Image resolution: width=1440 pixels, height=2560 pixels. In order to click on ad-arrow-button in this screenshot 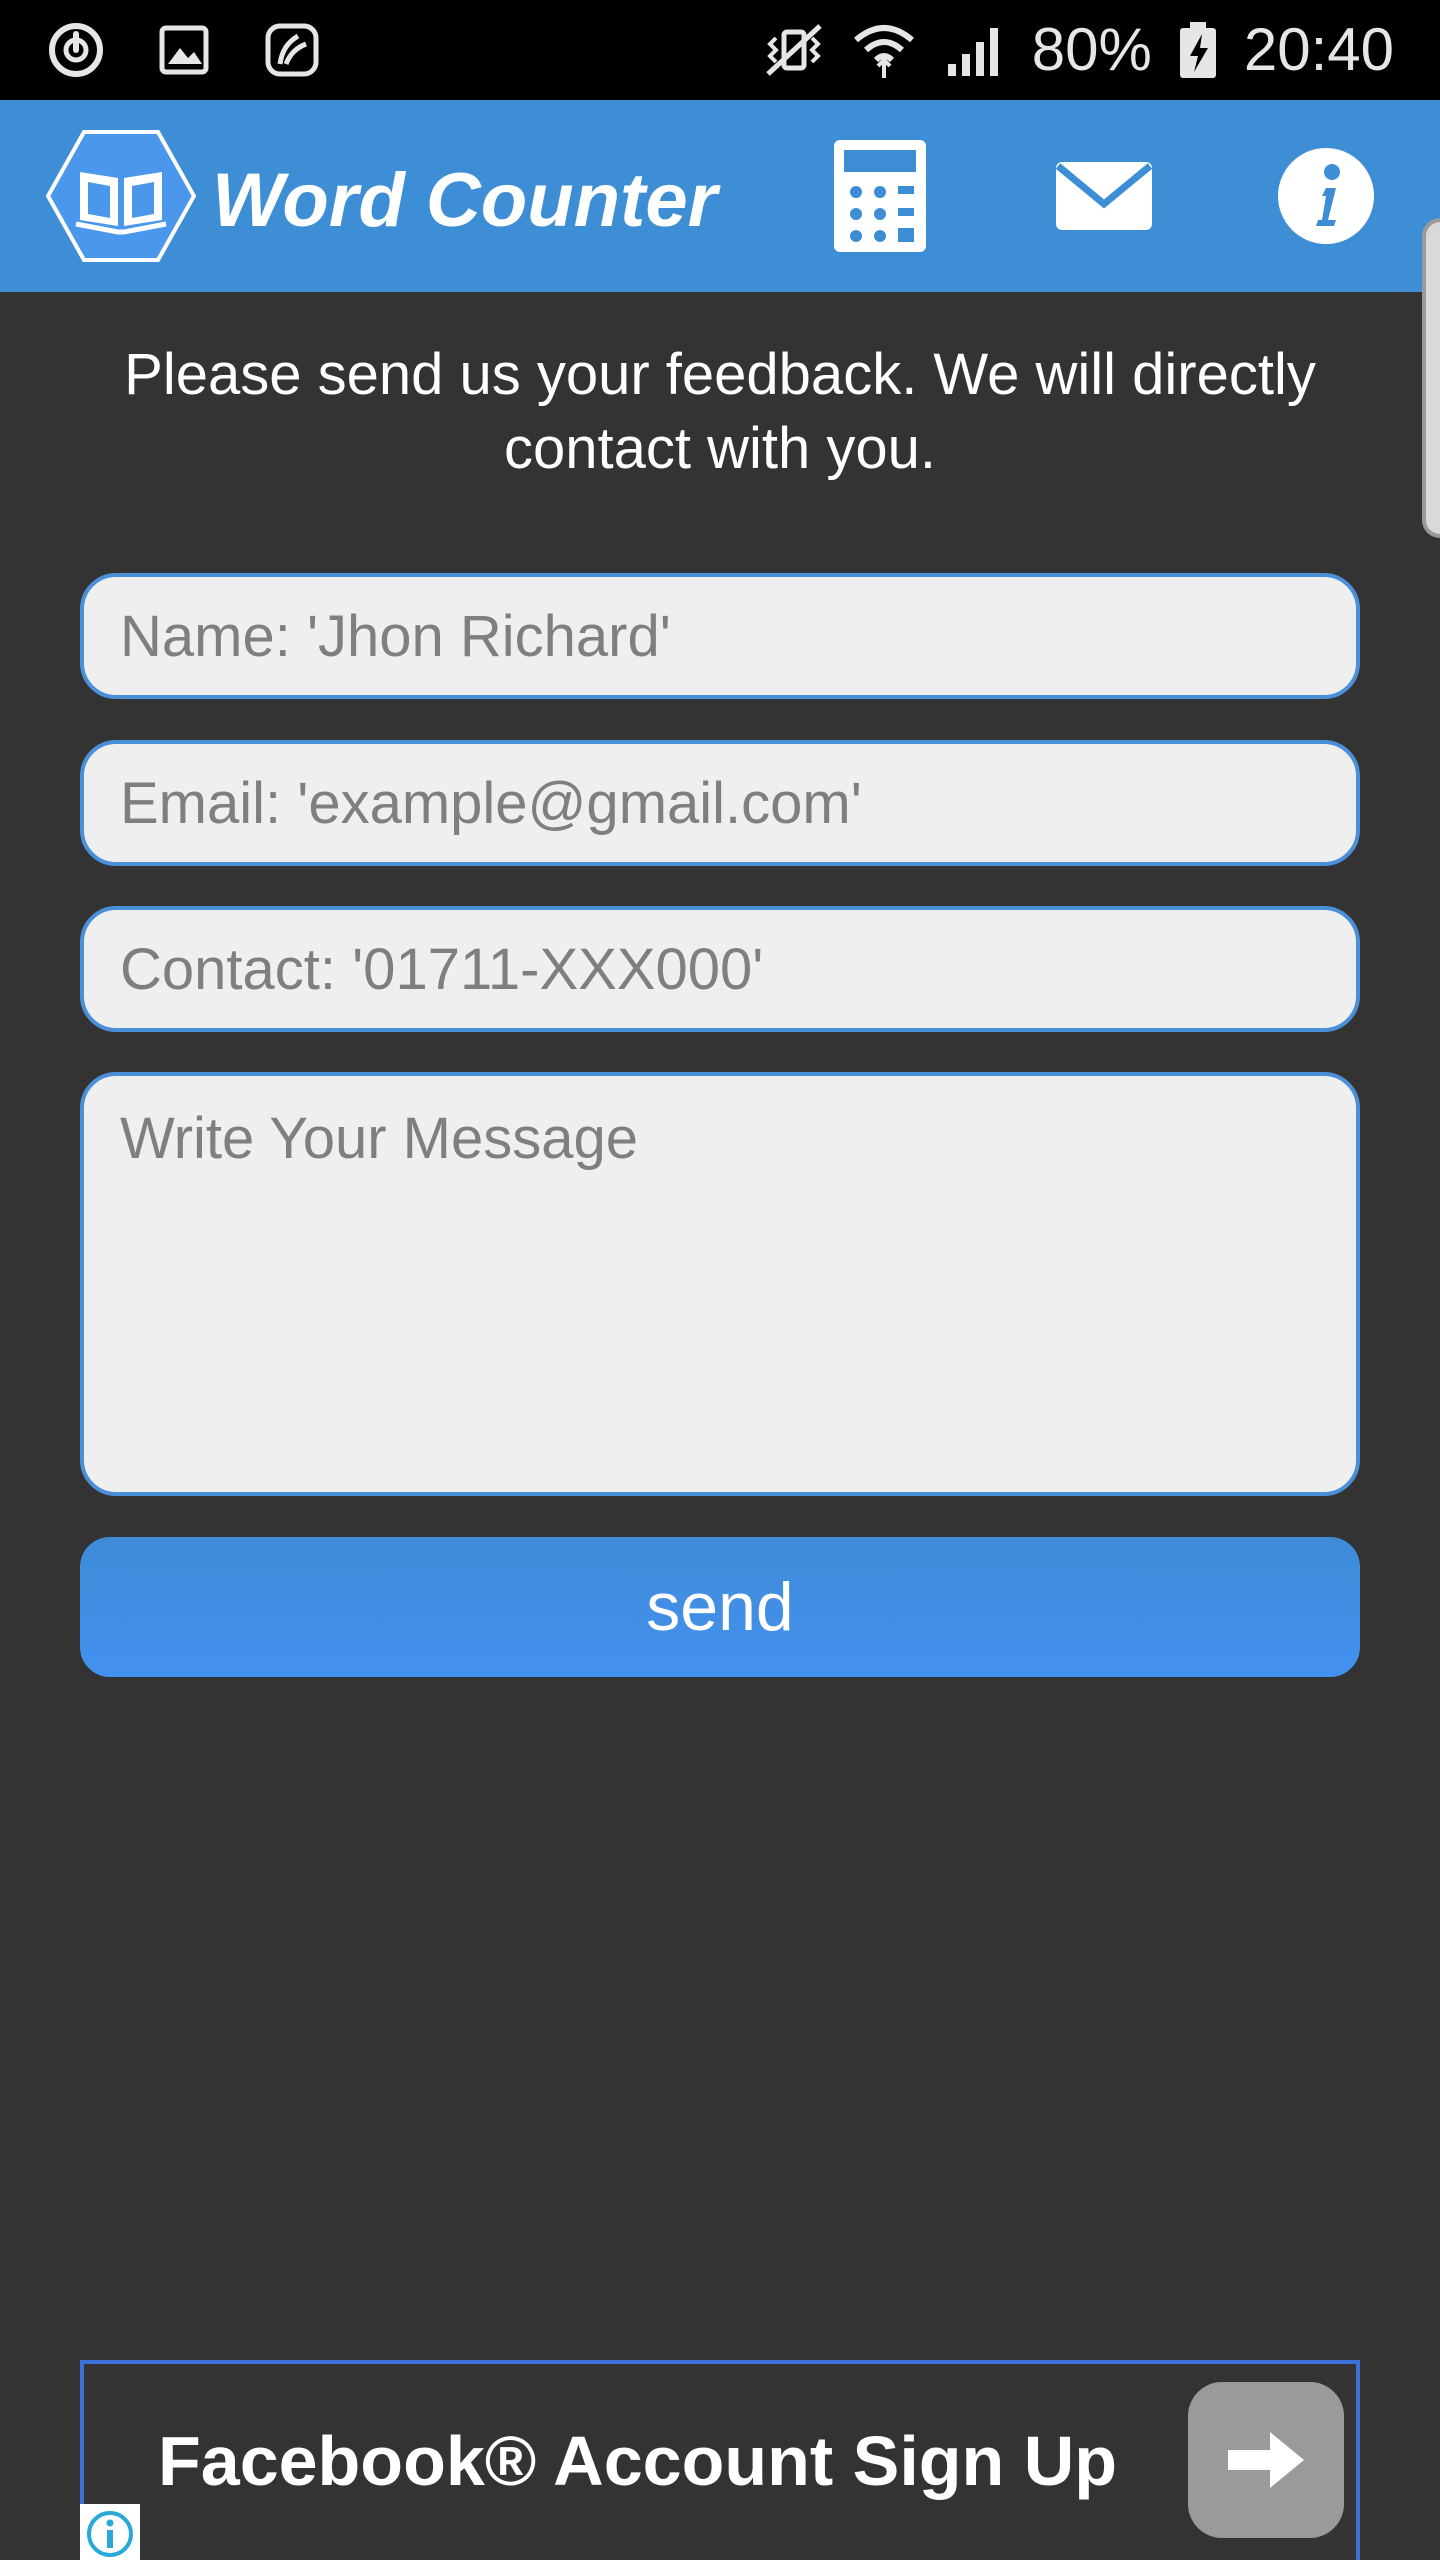, I will do `click(1266, 2460)`.